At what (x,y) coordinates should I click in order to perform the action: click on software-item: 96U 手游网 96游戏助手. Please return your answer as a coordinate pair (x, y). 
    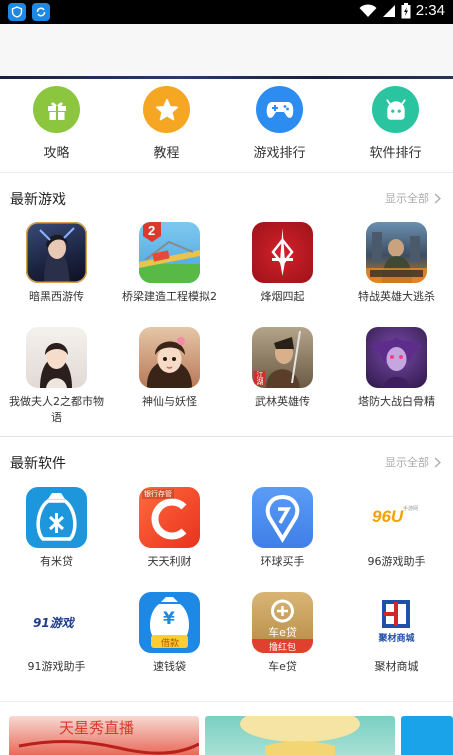
    Looking at the image, I should click on (396, 528).